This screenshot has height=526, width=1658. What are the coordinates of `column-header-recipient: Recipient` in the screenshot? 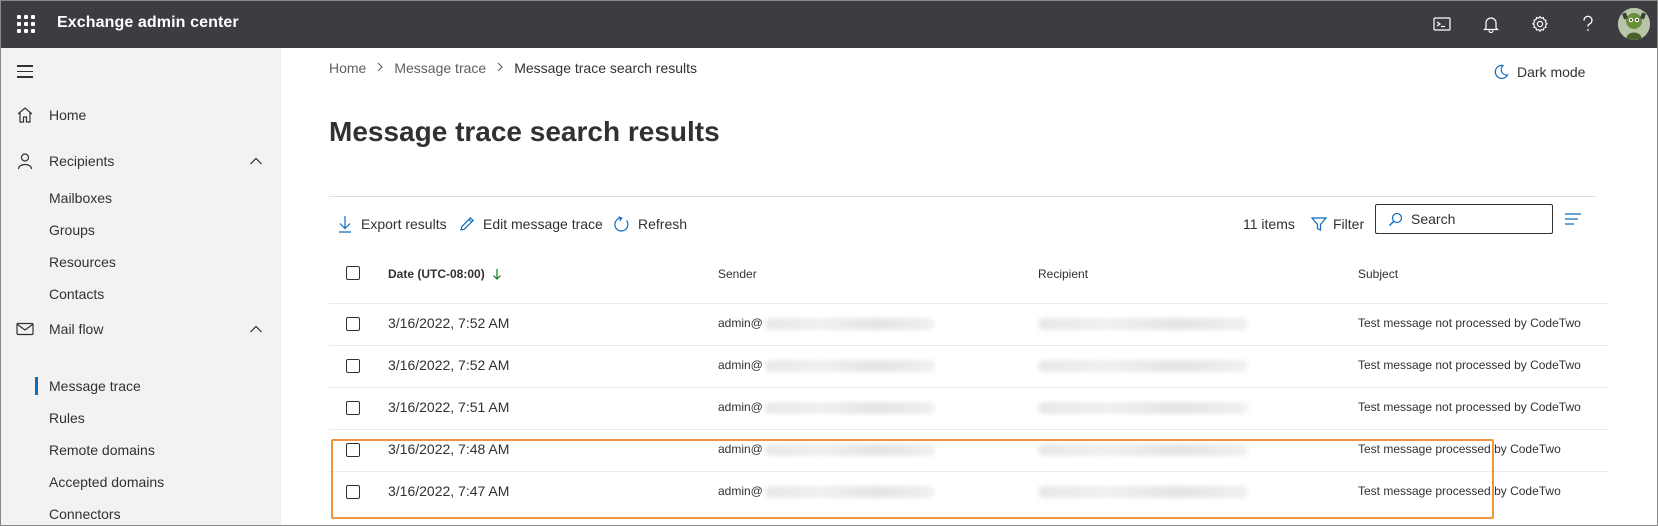 It's located at (1063, 274).